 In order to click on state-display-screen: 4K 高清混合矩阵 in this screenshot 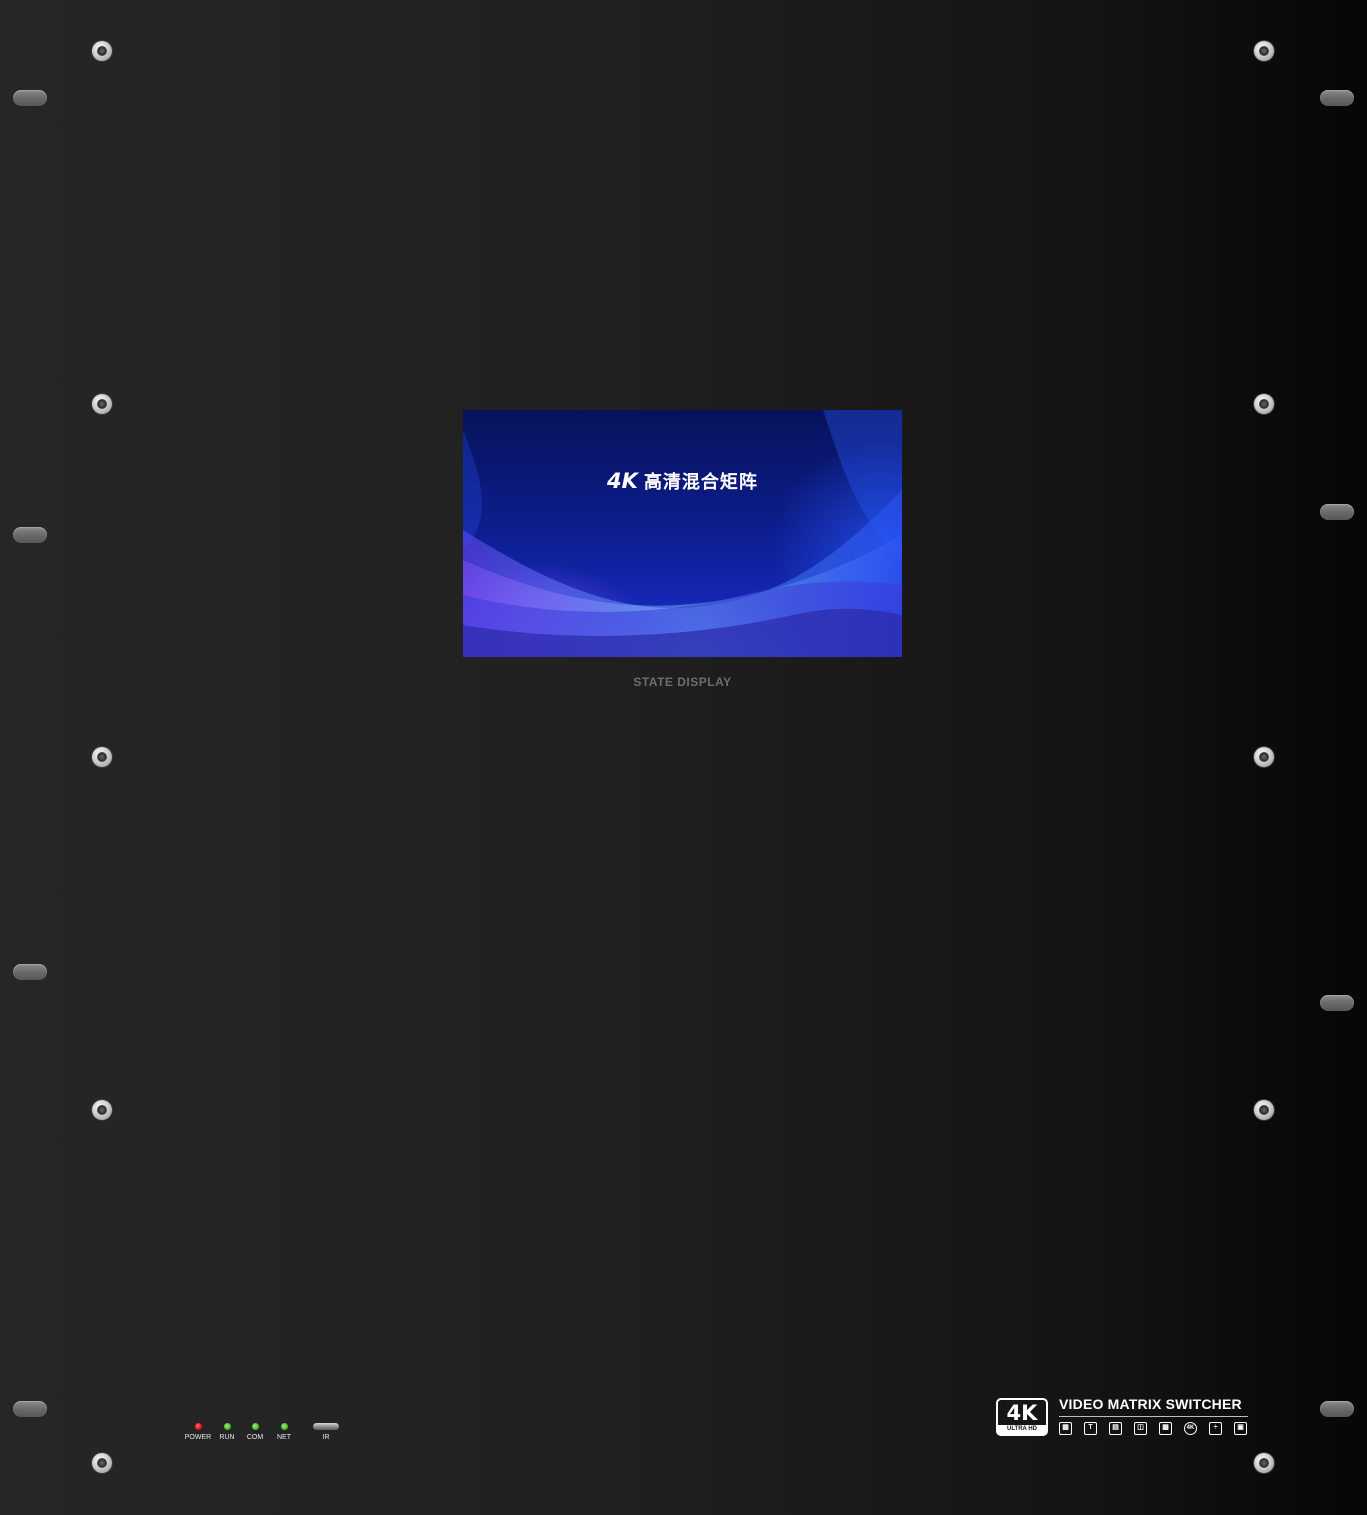, I will do `click(682, 533)`.